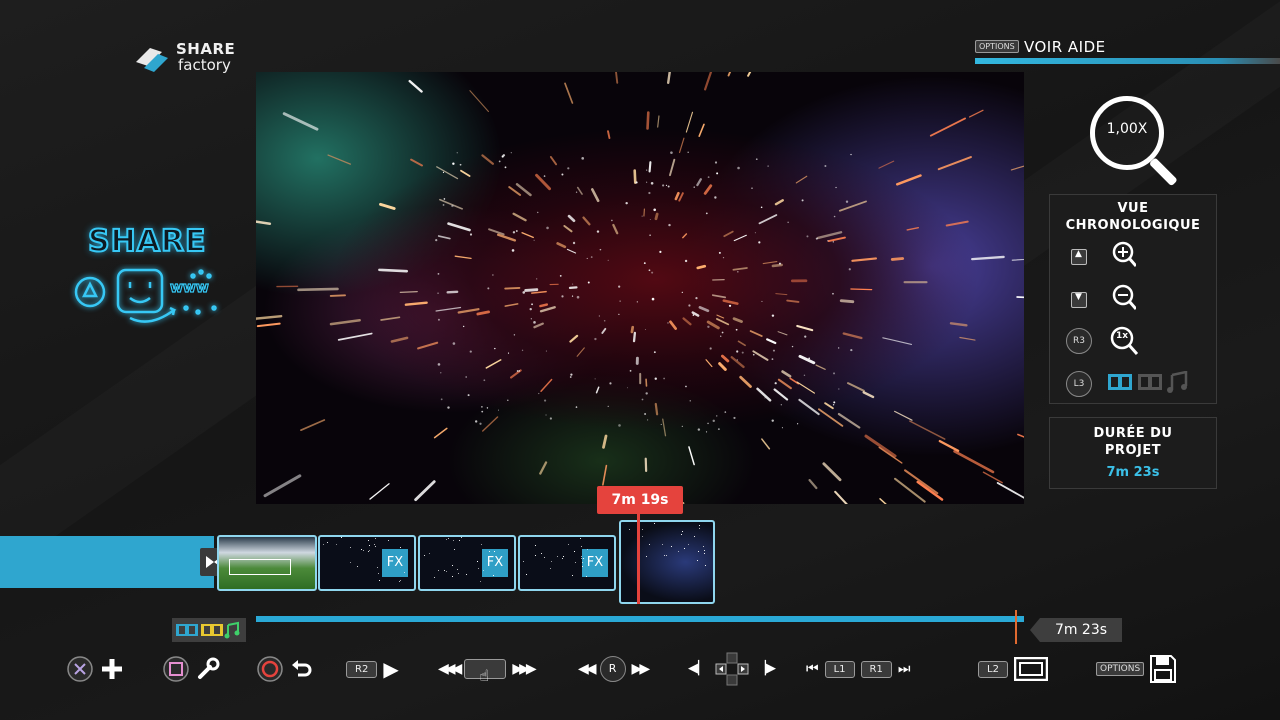 This screenshot has height=720, width=1280. What do you see at coordinates (152, 60) in the screenshot?
I see `sharefactory-logo-icon` at bounding box center [152, 60].